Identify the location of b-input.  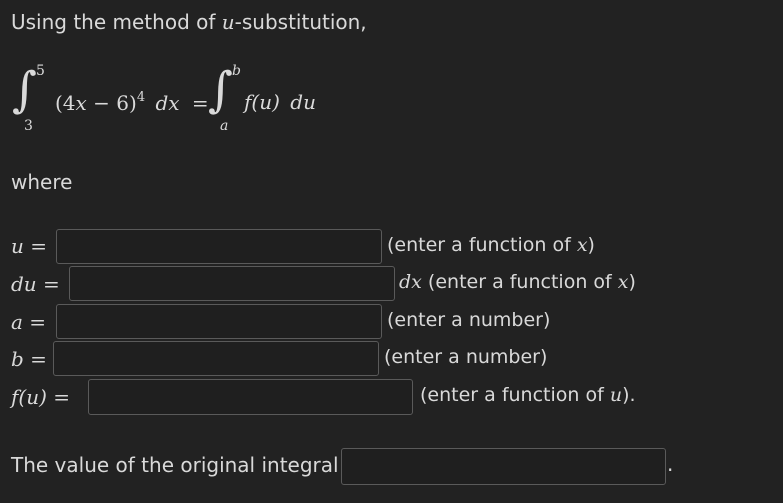
(216, 358).